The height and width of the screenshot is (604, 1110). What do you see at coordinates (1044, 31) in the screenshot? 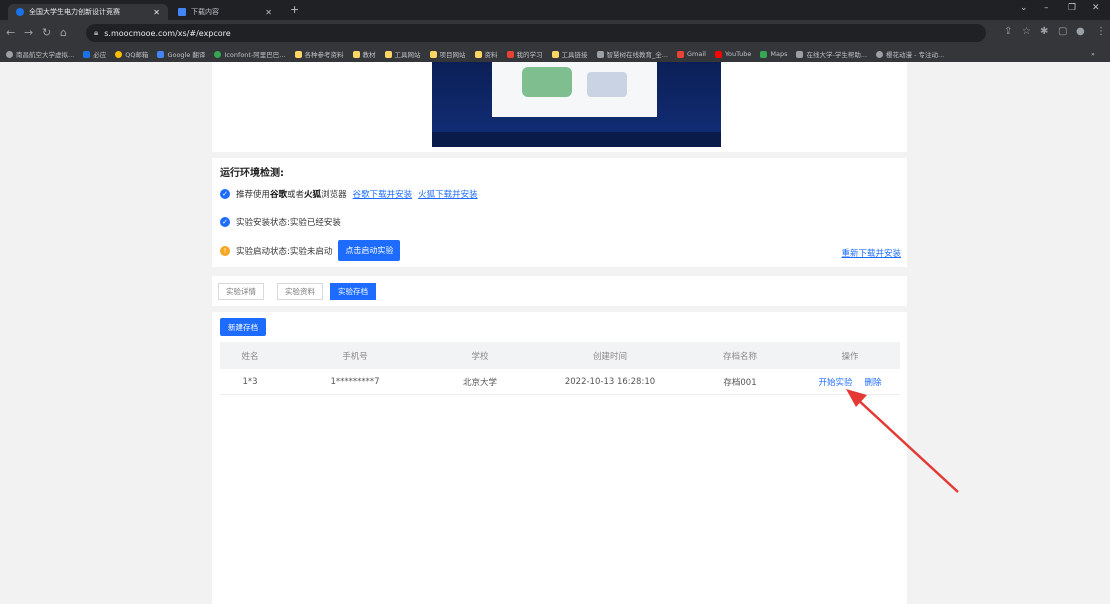
I see `extensions-icon: ✱` at bounding box center [1044, 31].